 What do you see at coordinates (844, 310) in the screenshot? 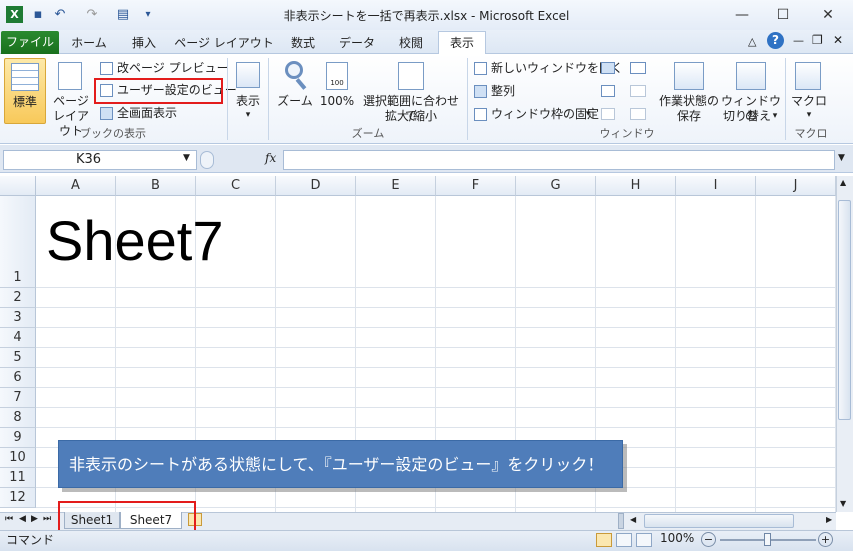
I see `vertical-scroll-thumb` at bounding box center [844, 310].